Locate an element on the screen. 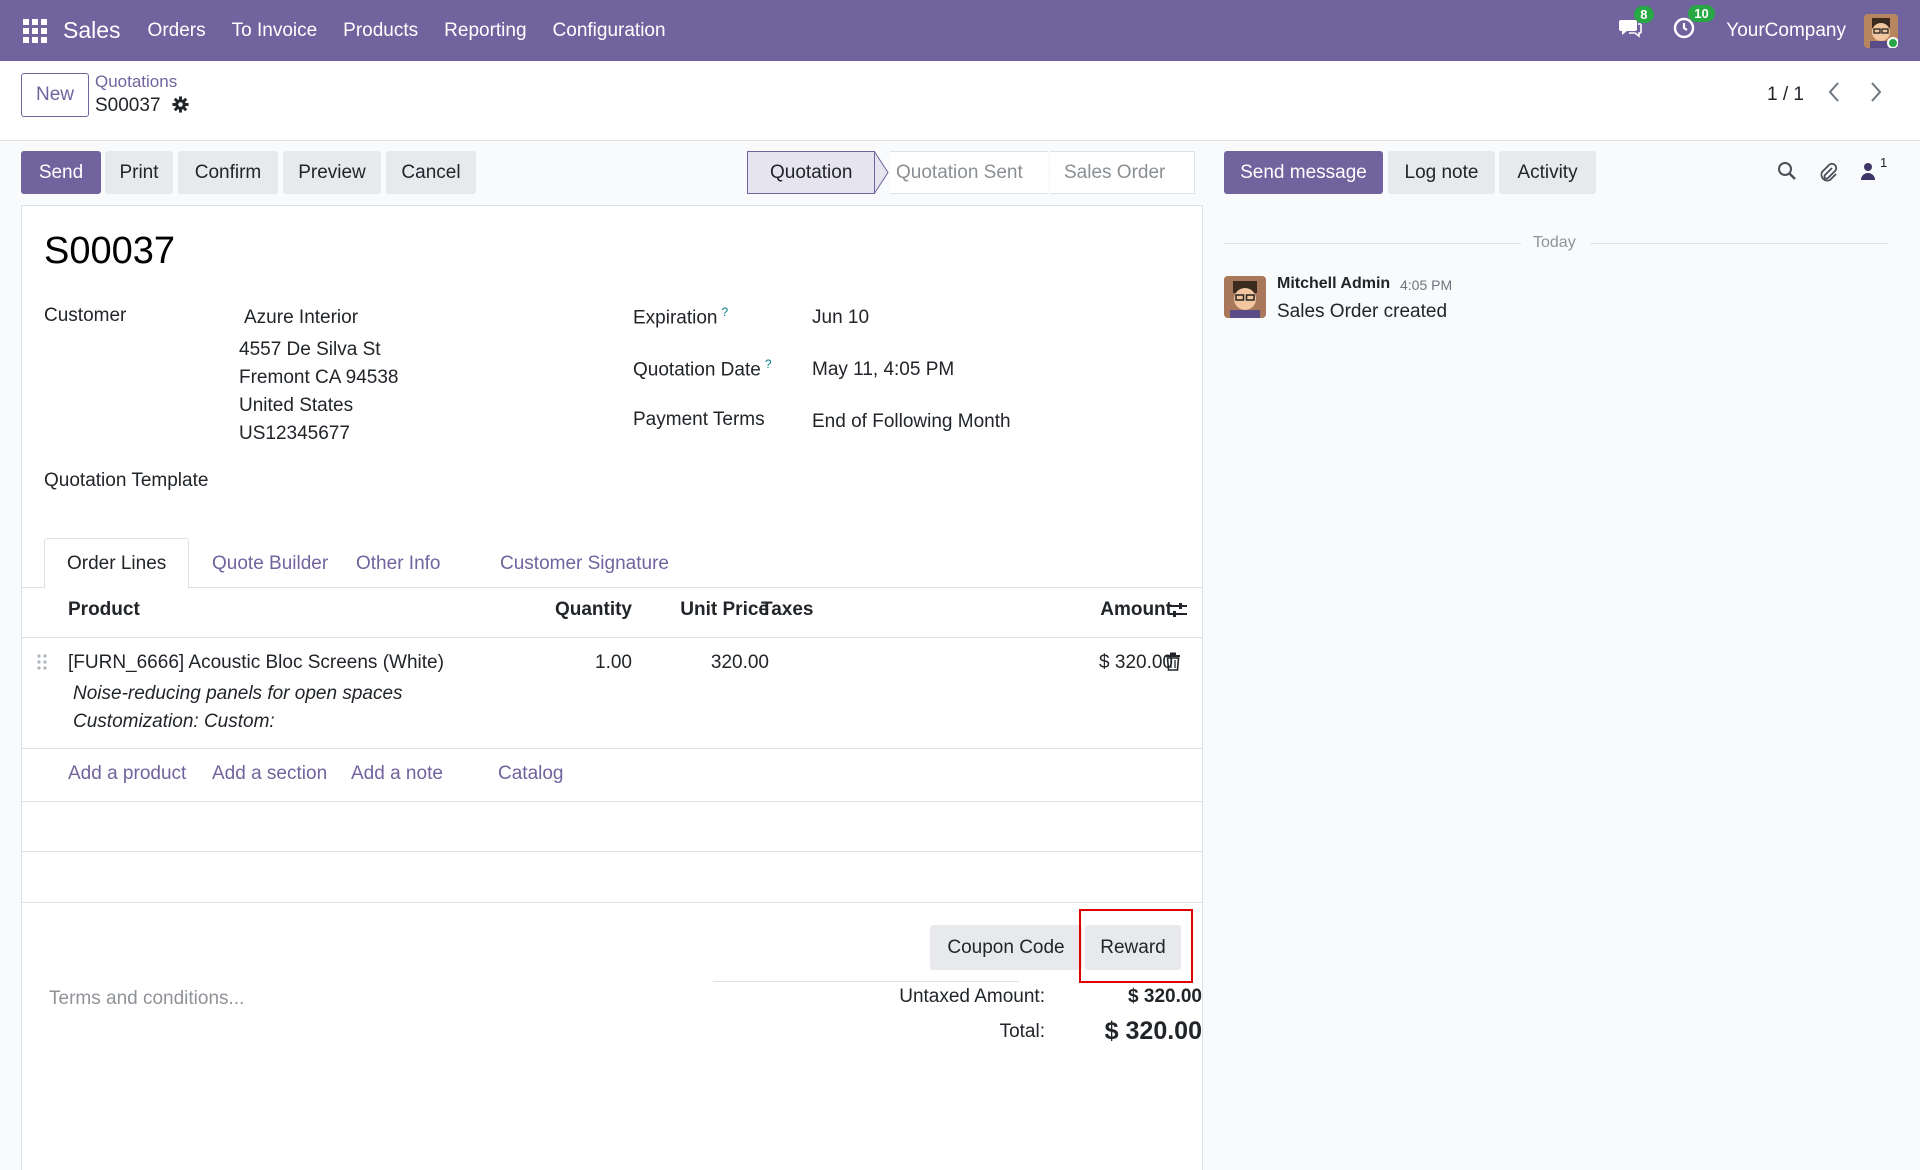 This screenshot has height=1170, width=1920. status-quotation-sent-label: Quotation Sent is located at coordinates (959, 172).